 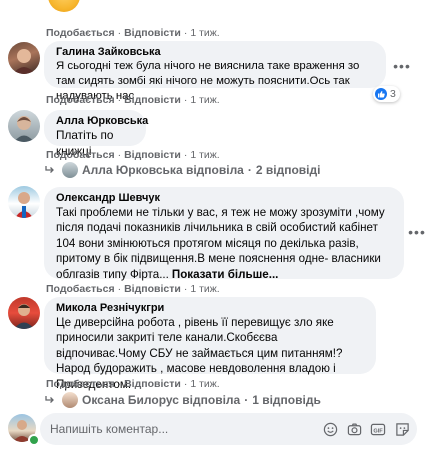 What do you see at coordinates (393, 94) in the screenshot?
I see `reaction-number: 3` at bounding box center [393, 94].